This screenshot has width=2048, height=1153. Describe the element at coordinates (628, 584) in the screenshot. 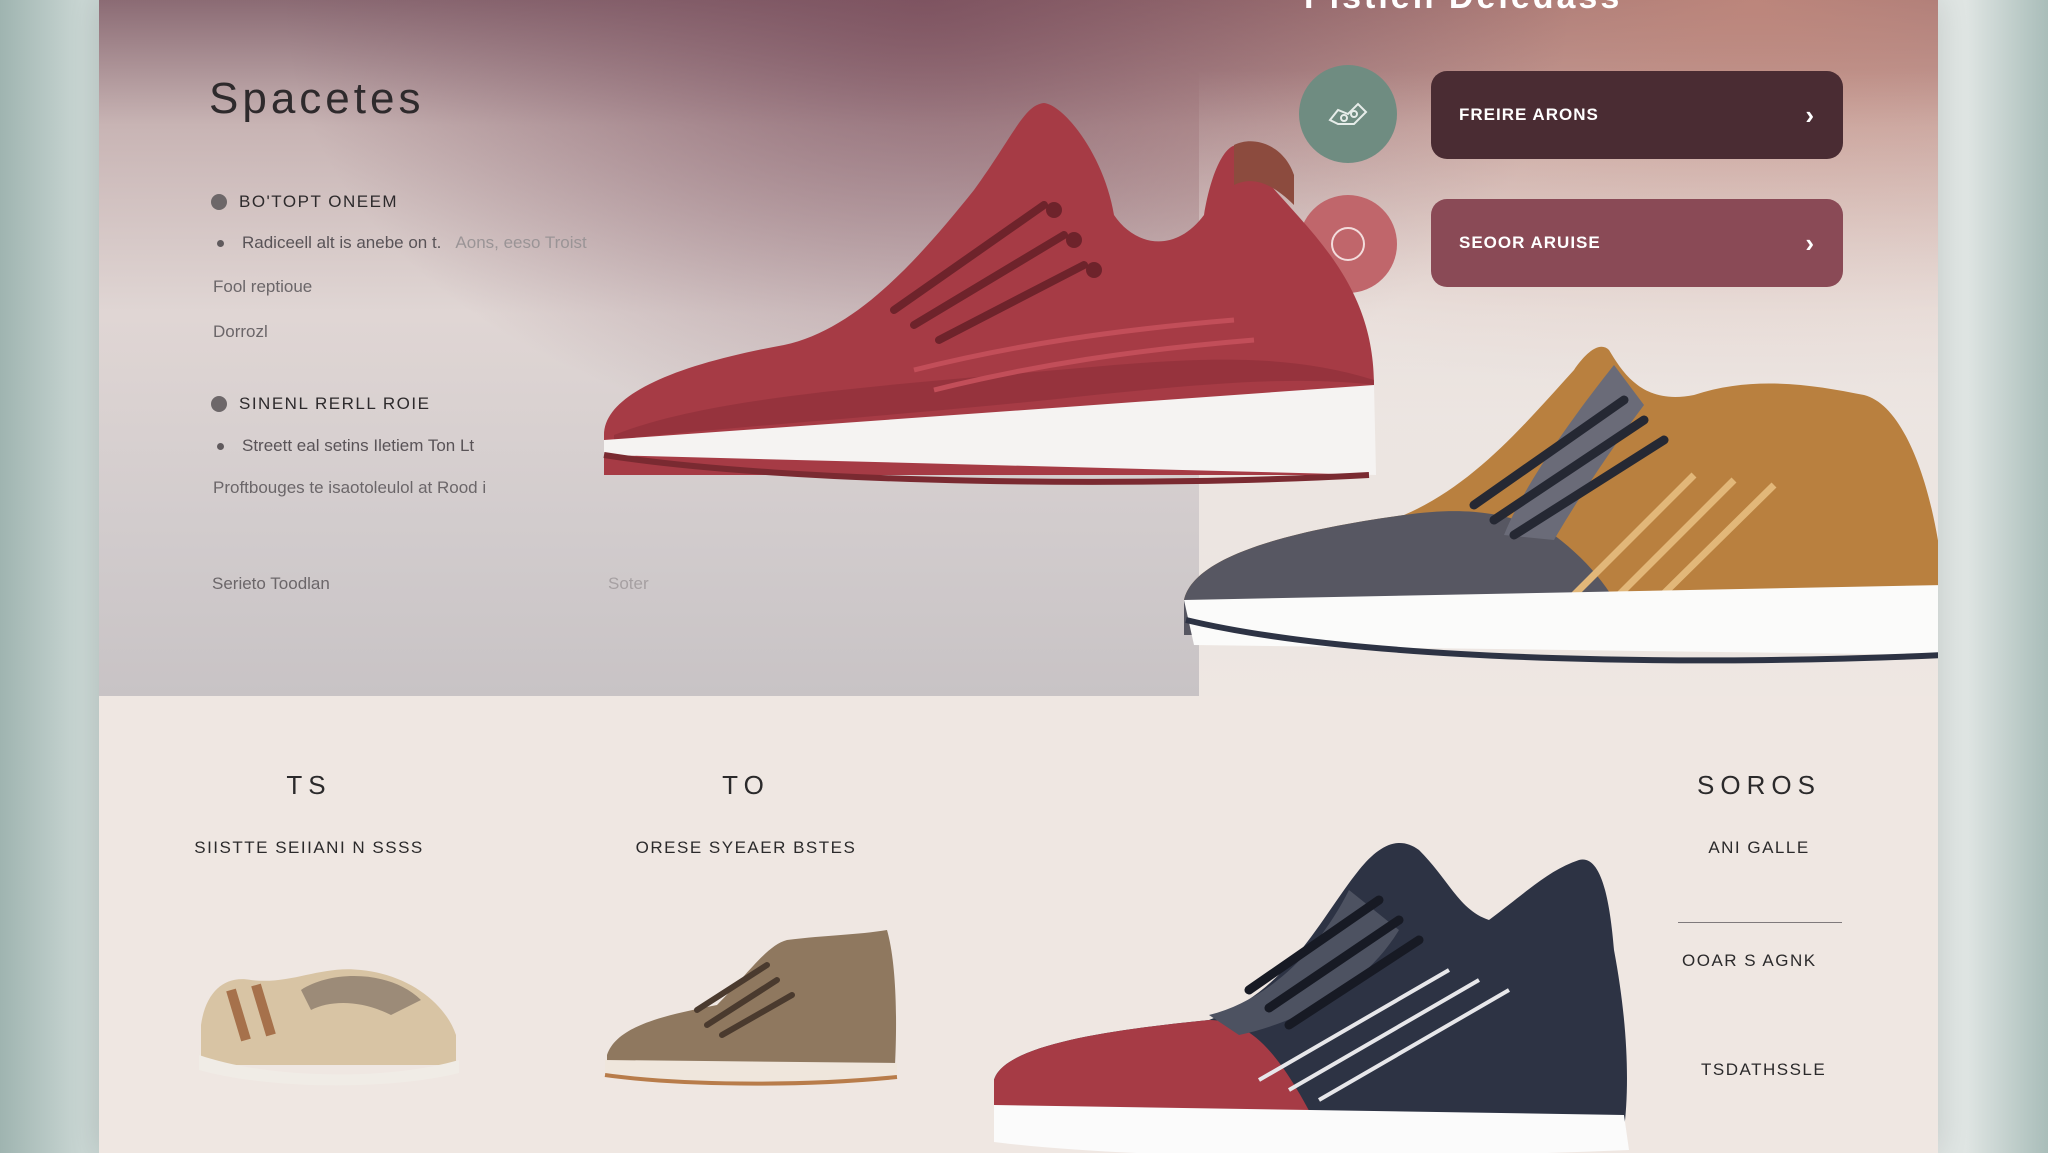

I see `footer-right-link: Soter` at that location.